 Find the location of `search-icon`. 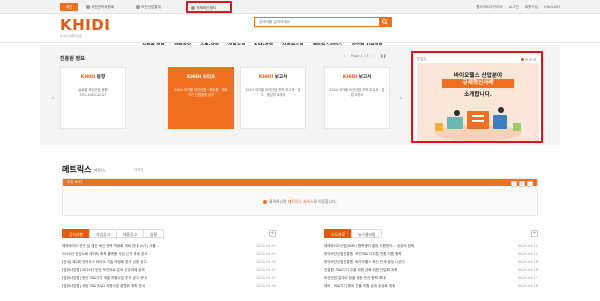

search-icon is located at coordinates (385, 22).